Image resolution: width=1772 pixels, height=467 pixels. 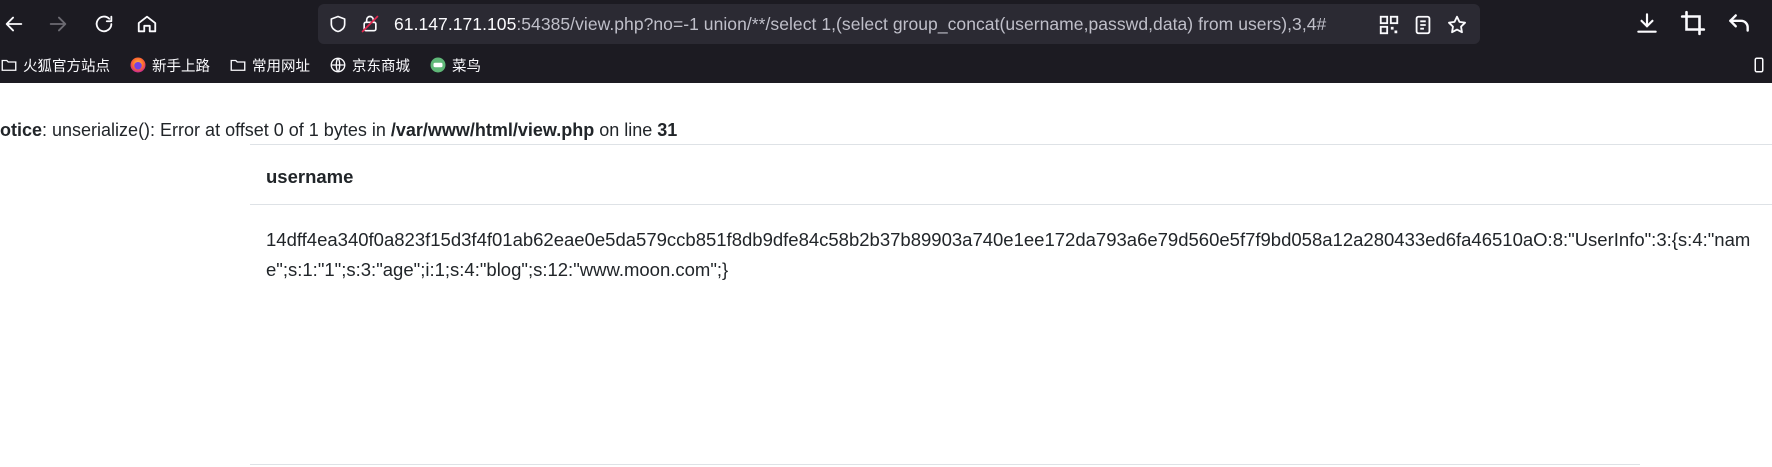 I want to click on forward-button, so click(x=58, y=24).